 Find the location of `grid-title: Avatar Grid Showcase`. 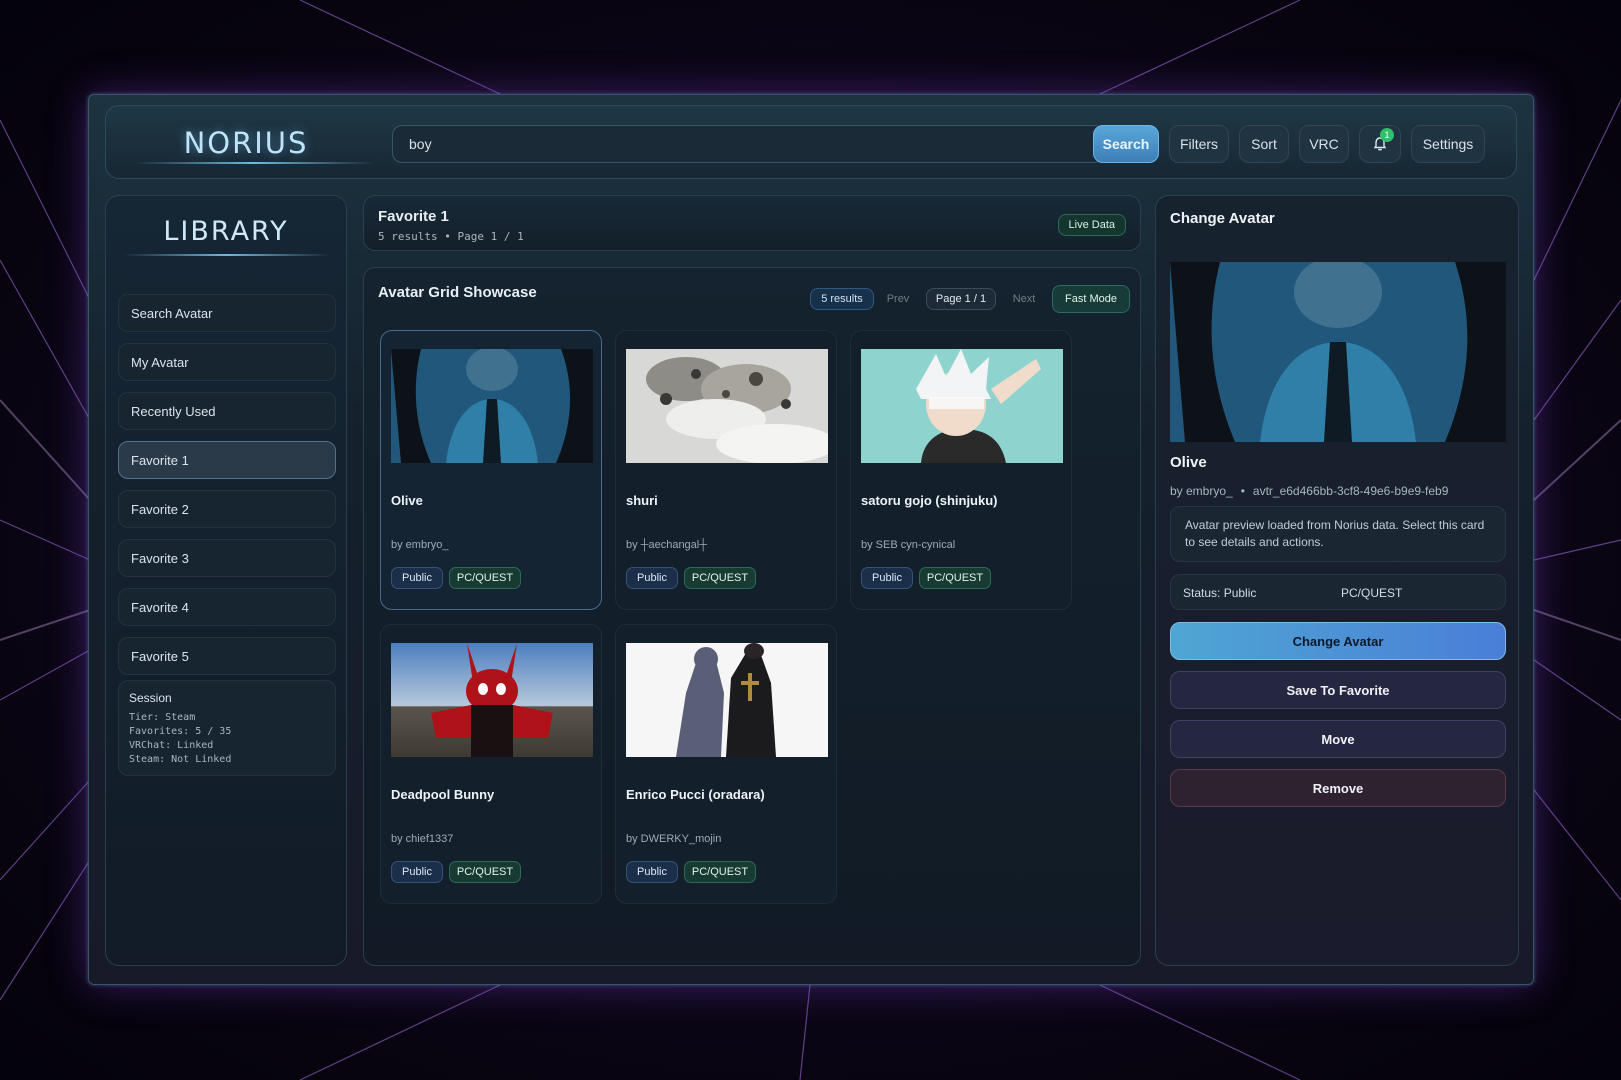

grid-title: Avatar Grid Showcase is located at coordinates (457, 292).